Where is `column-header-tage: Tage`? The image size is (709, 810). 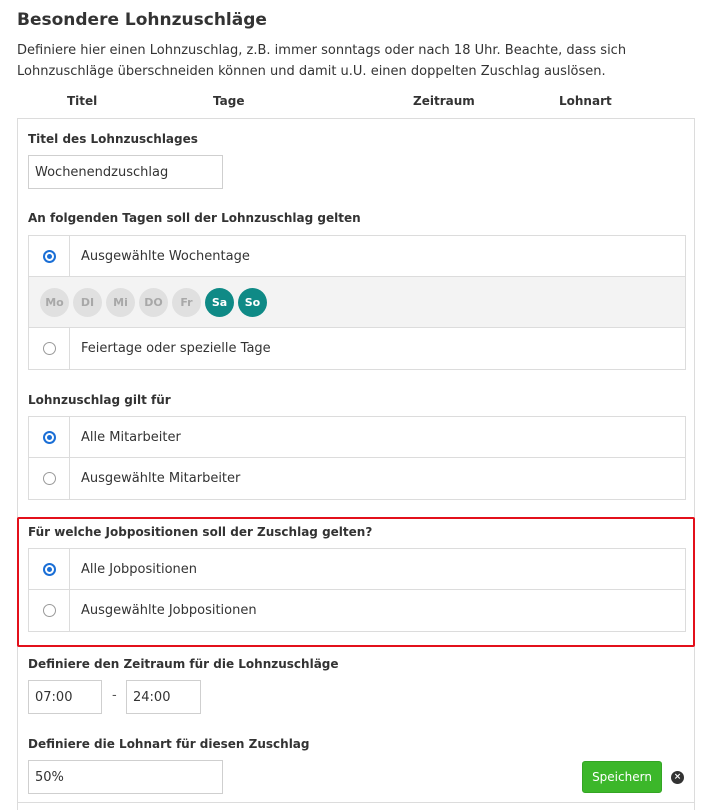
column-header-tage: Tage is located at coordinates (229, 101).